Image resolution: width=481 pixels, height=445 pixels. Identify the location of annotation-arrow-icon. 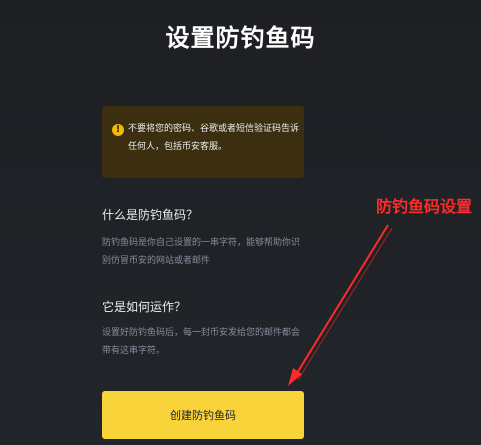
(340, 305).